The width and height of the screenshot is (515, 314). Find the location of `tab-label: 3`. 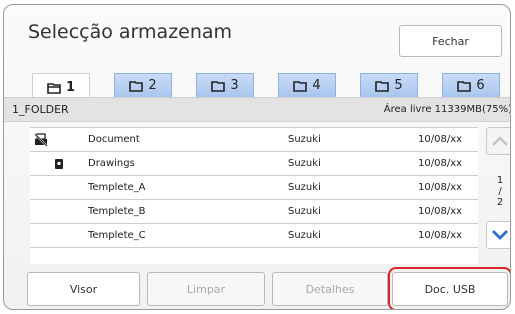

tab-label: 3 is located at coordinates (234, 85).